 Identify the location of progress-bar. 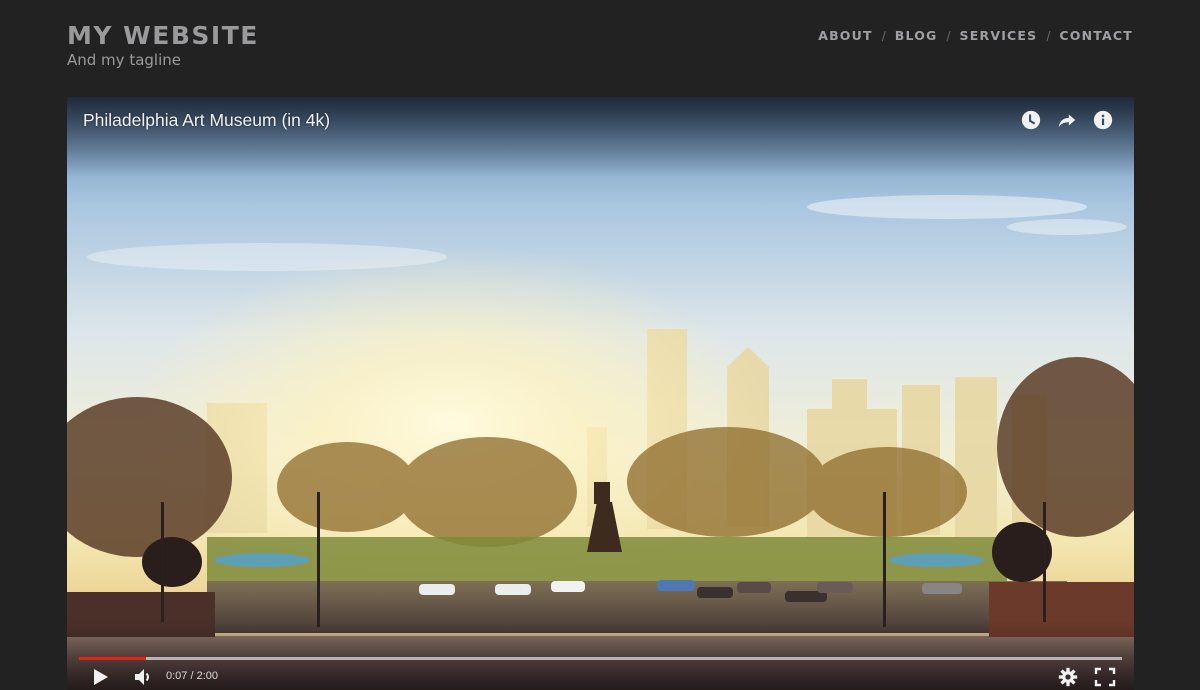
(600, 658).